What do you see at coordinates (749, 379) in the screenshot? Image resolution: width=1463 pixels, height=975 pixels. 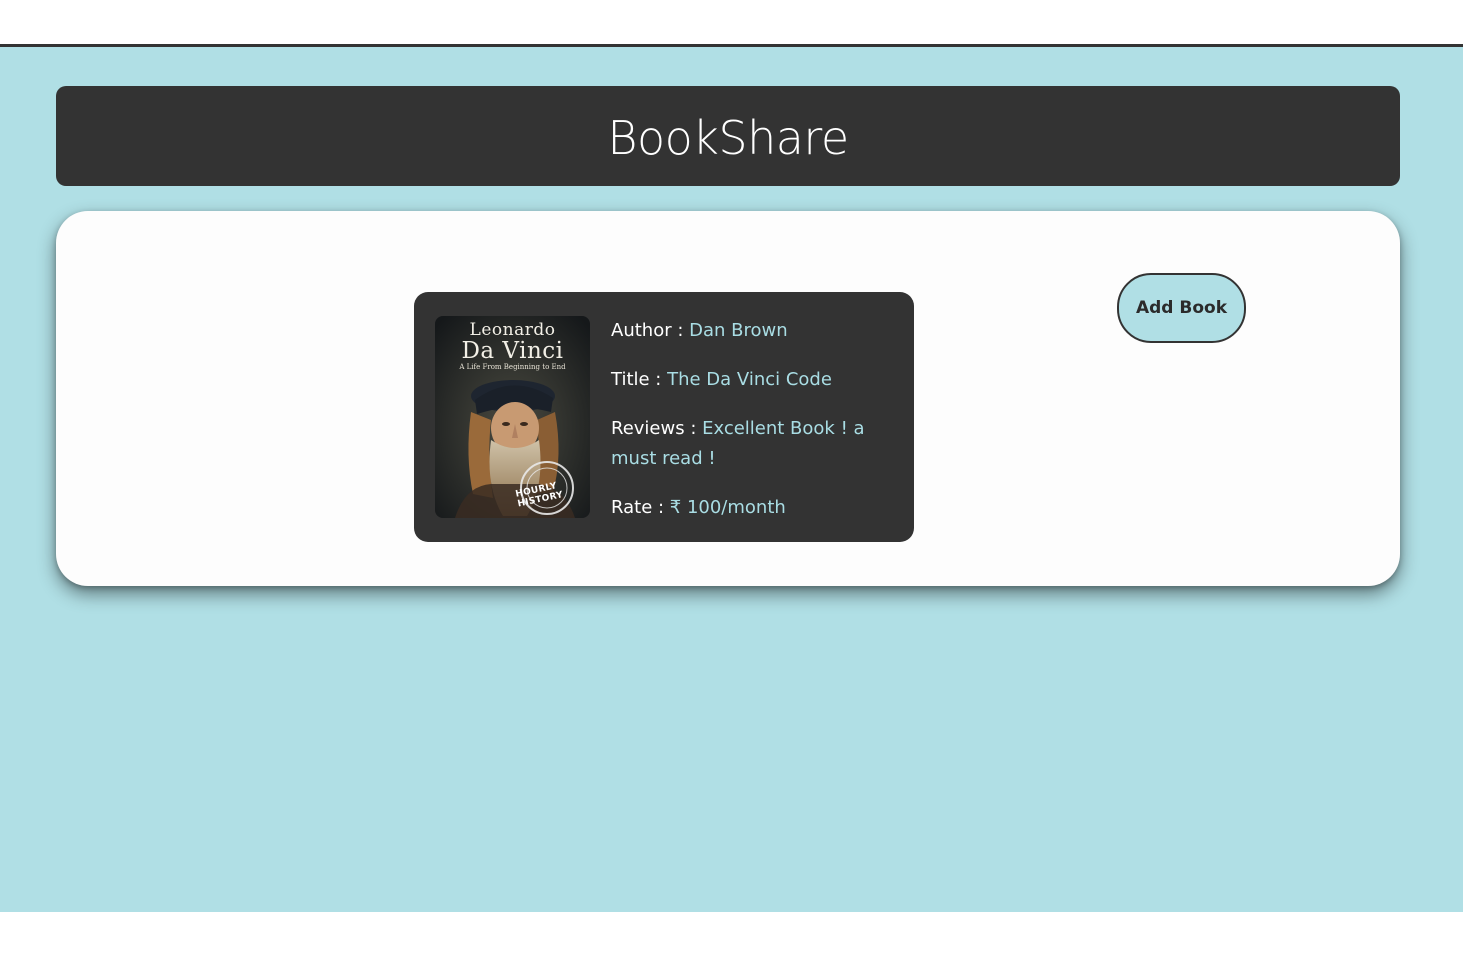 I see `title-value: The Da Vinci Code` at bounding box center [749, 379].